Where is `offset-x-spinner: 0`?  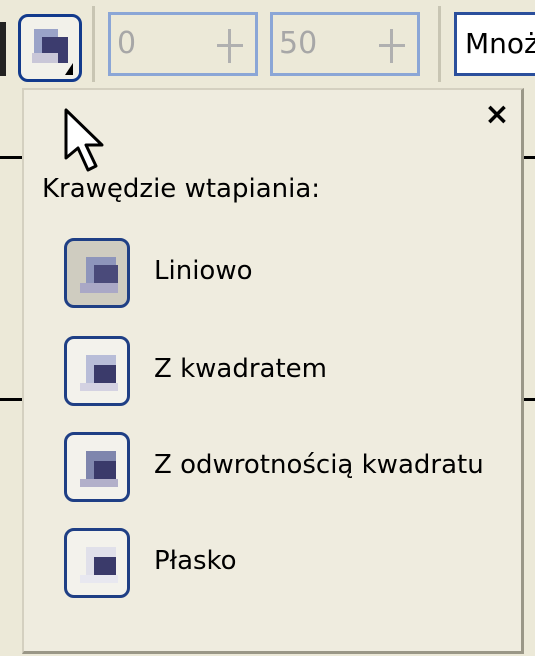 offset-x-spinner: 0 is located at coordinates (183, 44).